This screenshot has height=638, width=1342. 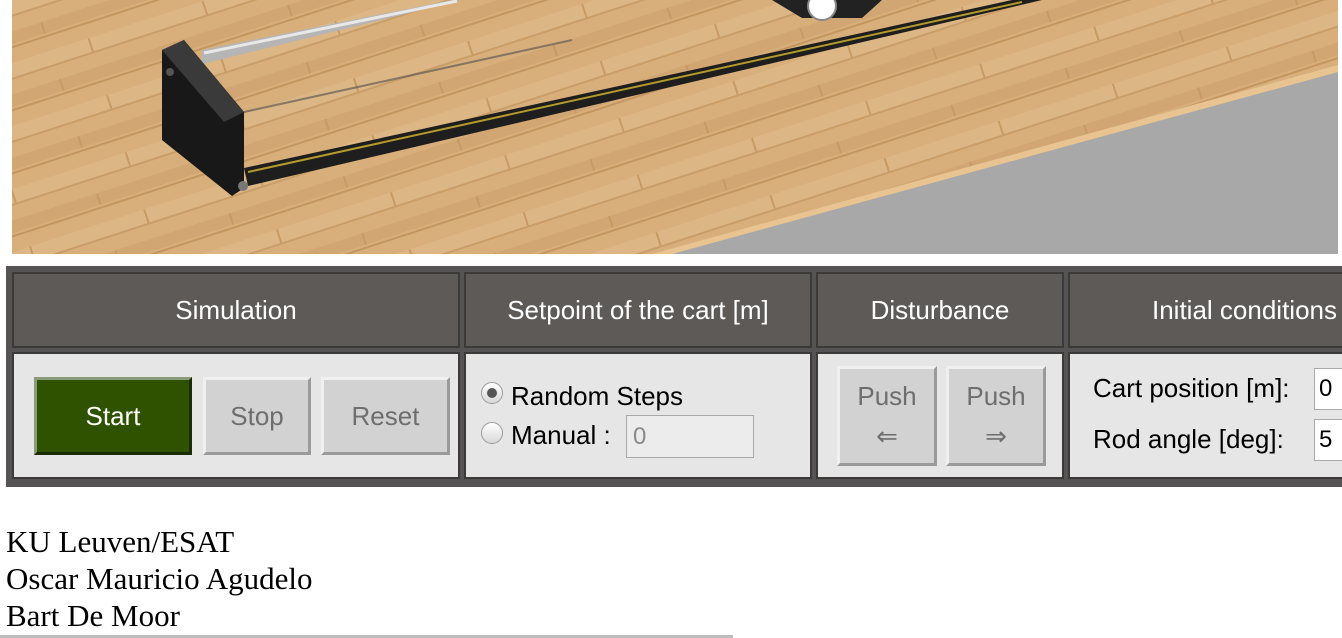 What do you see at coordinates (1191, 388) in the screenshot?
I see `cart-position-label: Cart position [m]:` at bounding box center [1191, 388].